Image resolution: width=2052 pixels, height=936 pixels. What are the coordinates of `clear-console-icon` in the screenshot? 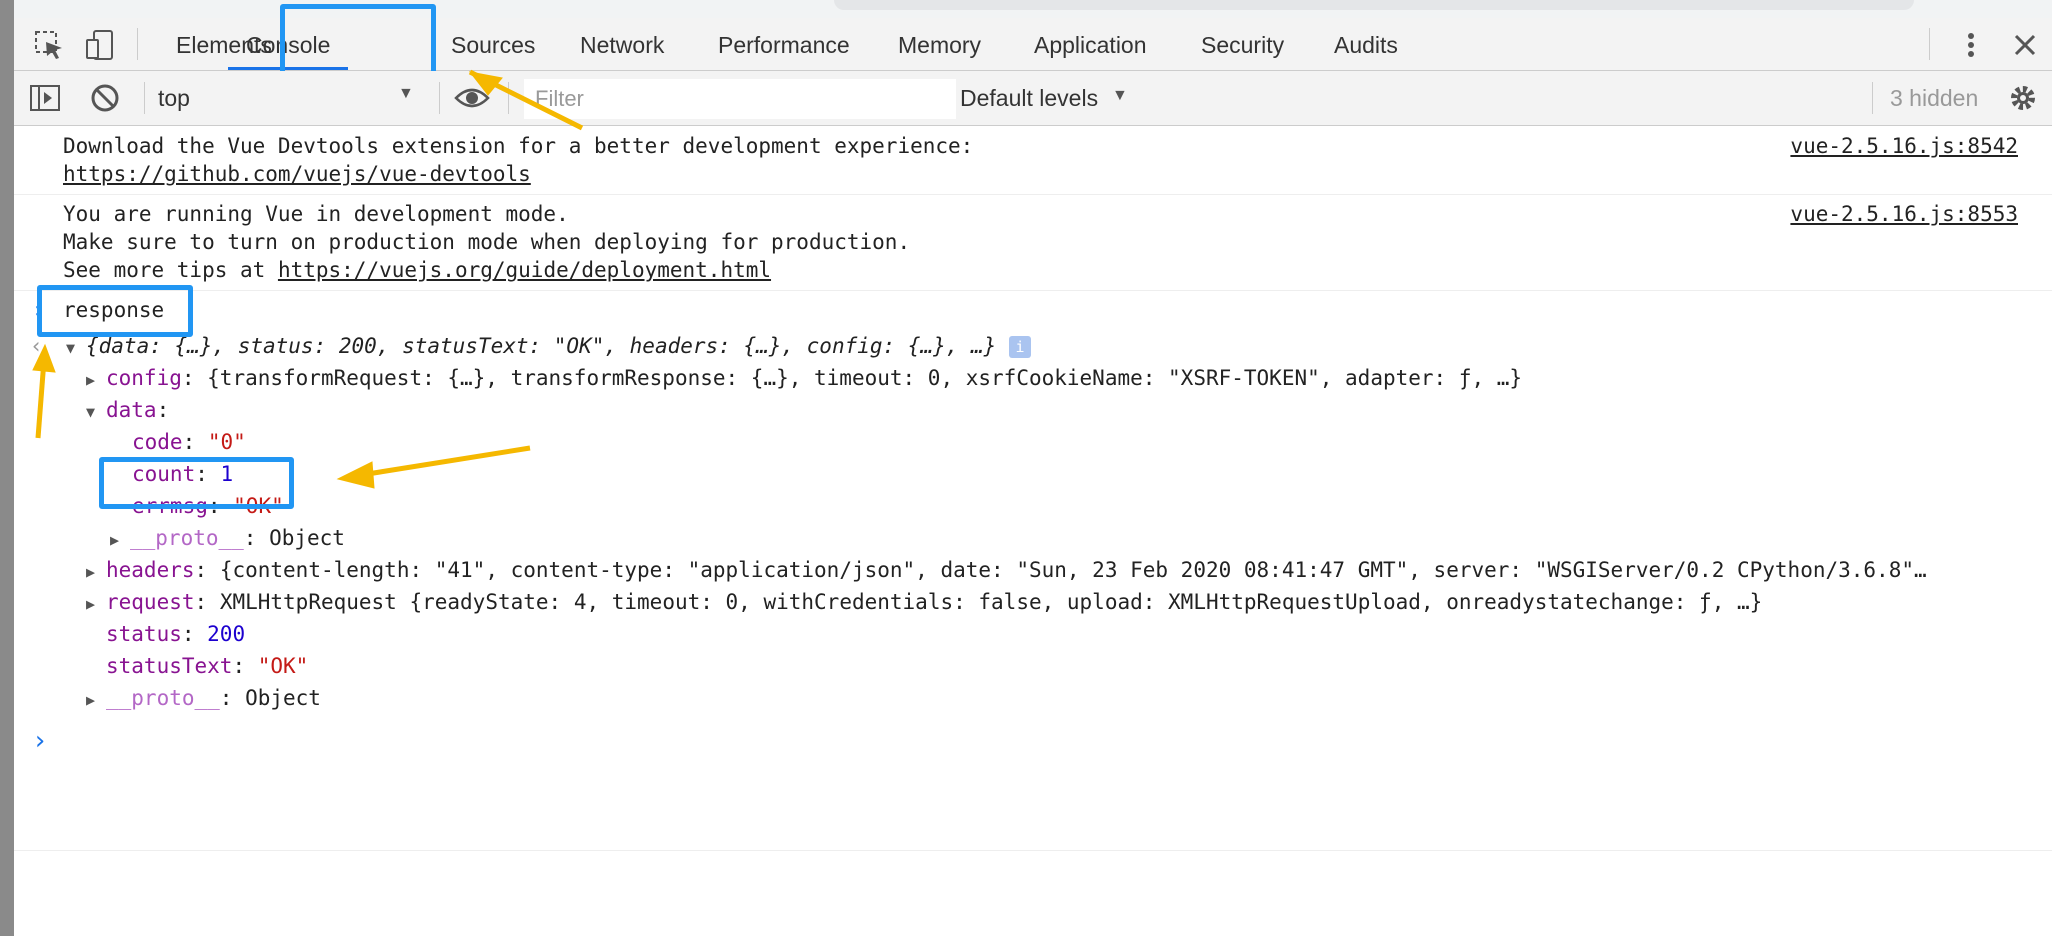 It's located at (105, 101).